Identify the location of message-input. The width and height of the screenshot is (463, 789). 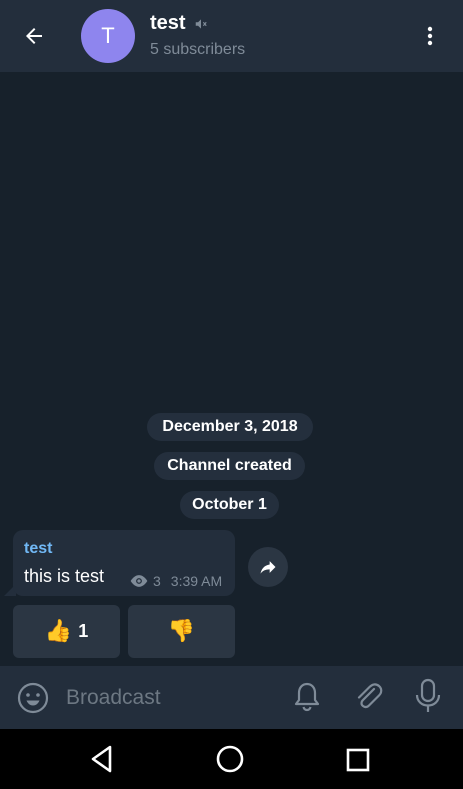
(166, 698).